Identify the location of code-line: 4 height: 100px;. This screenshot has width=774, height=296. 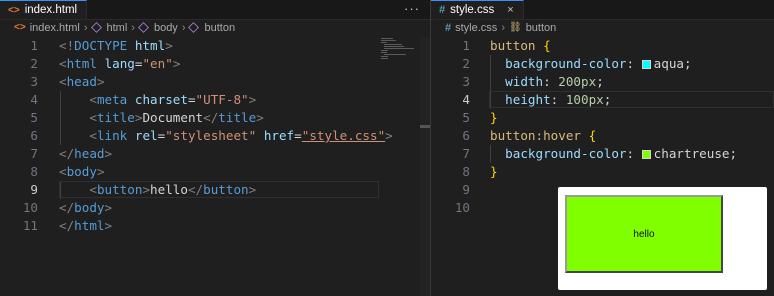
(602, 100).